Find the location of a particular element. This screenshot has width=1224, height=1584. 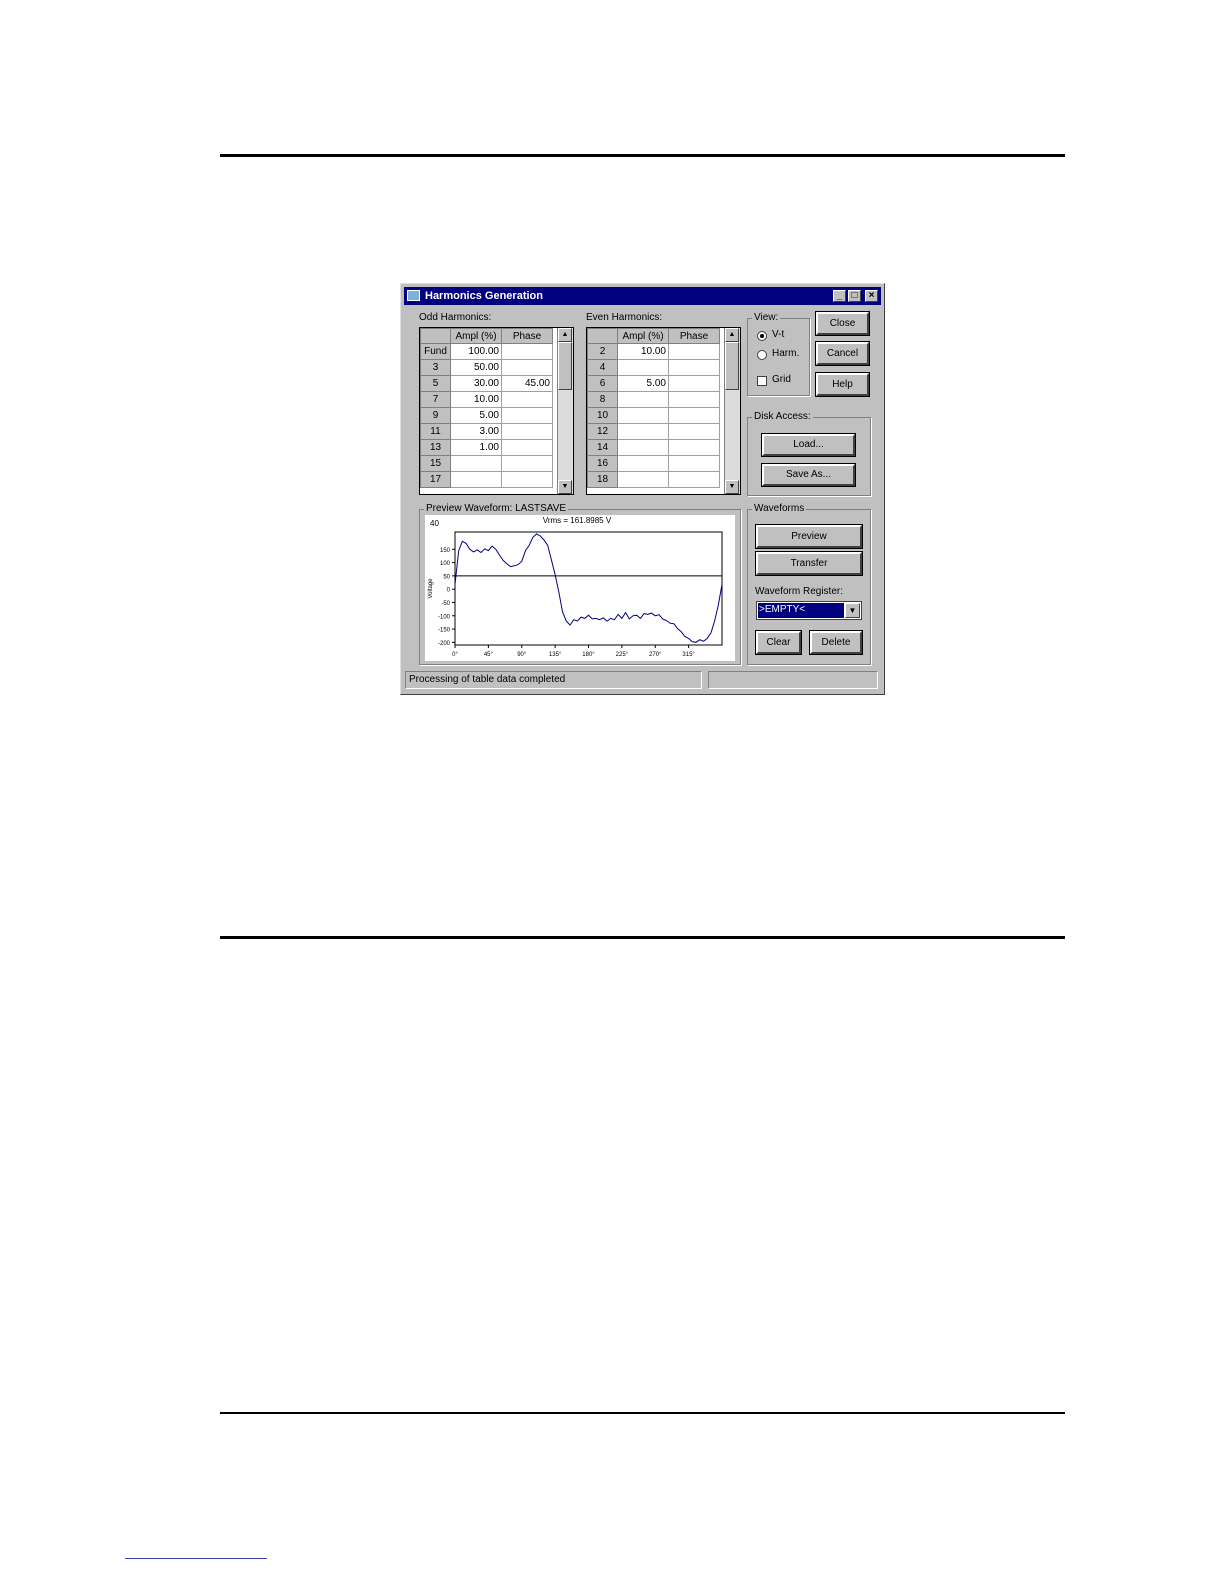

footer-link-underline is located at coordinates (196, 1558).